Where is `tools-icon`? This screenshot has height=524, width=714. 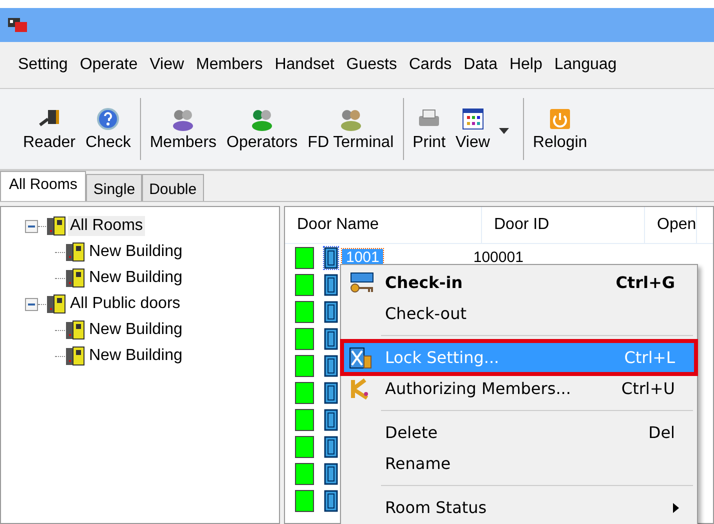 tools-icon is located at coordinates (361, 358).